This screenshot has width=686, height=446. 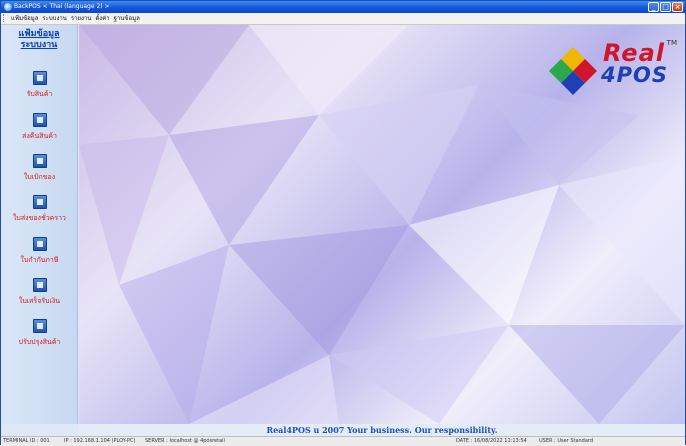 What do you see at coordinates (39, 78) in the screenshot?
I see `receive-goods-icon` at bounding box center [39, 78].